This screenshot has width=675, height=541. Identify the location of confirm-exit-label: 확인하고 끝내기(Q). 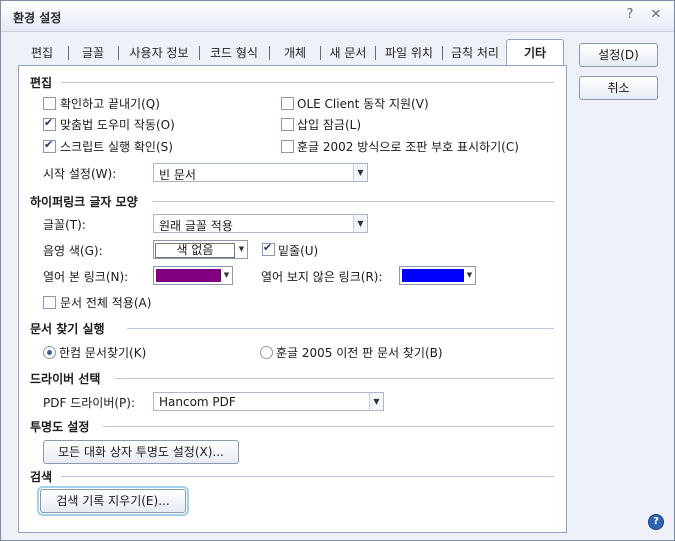
(110, 104).